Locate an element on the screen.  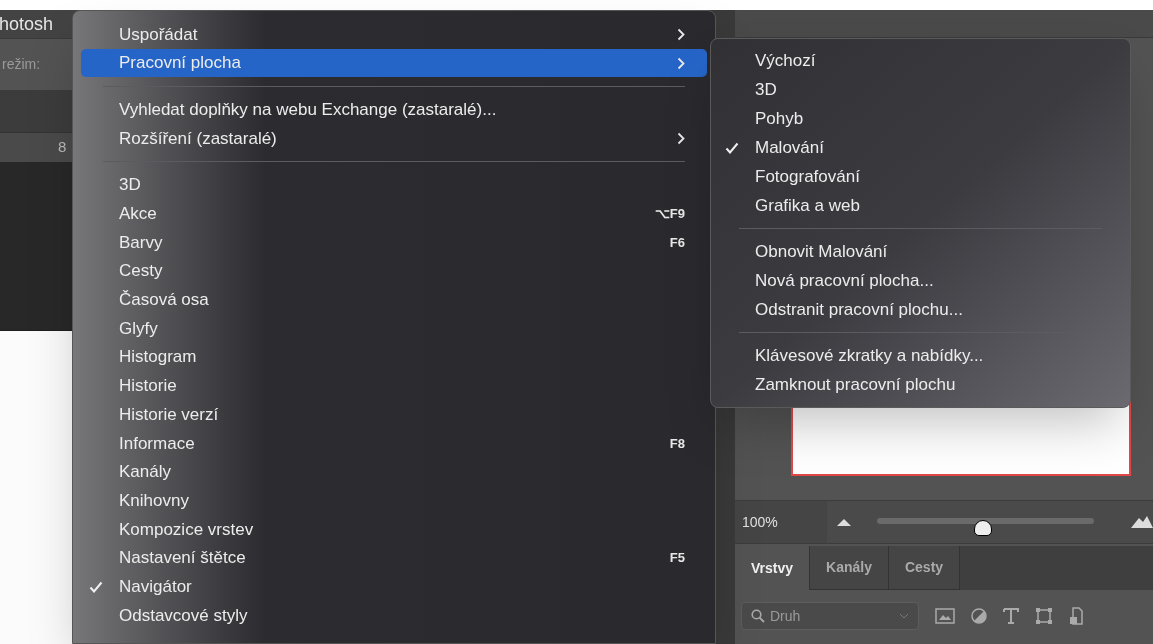
menu-item: Kompozice vrstev is located at coordinates (394, 529).